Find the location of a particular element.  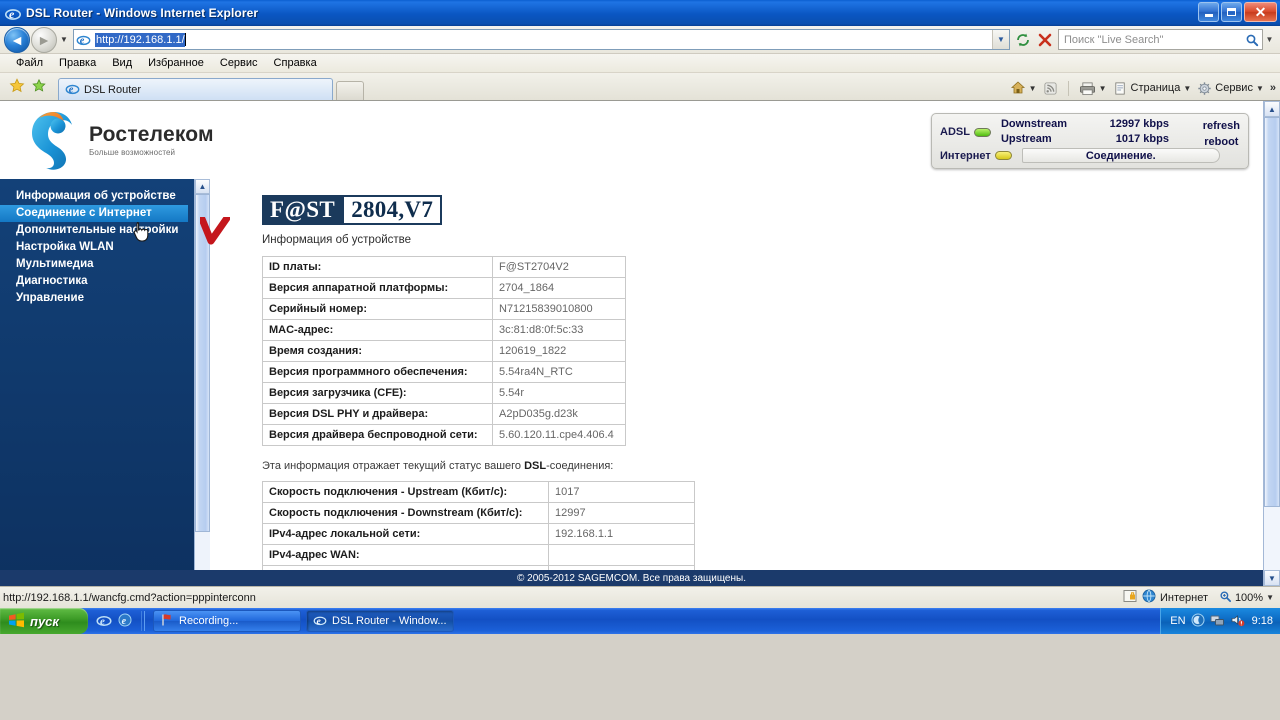

window-controls: ✕ is located at coordinates (1237, 12).